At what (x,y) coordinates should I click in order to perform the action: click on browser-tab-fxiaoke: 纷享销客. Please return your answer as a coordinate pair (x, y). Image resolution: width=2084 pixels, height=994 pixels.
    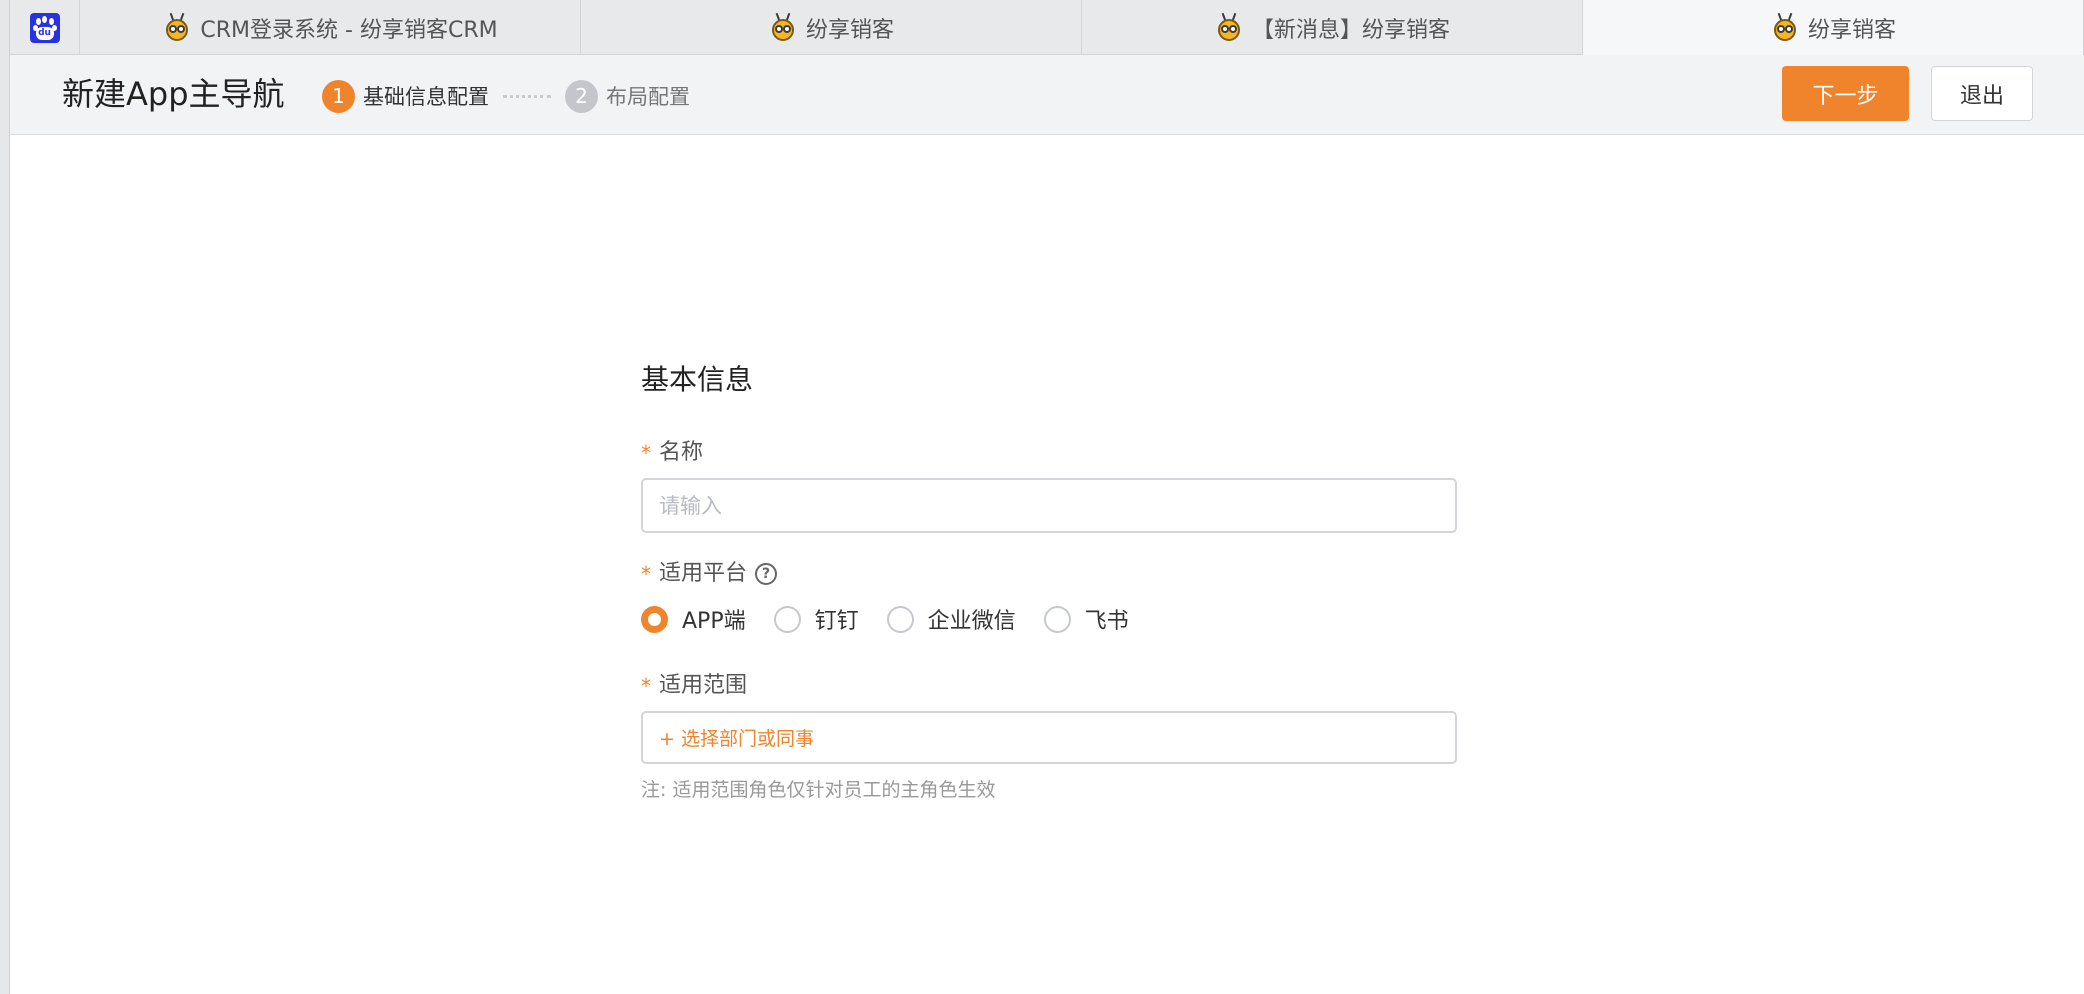
    Looking at the image, I should click on (831, 27).